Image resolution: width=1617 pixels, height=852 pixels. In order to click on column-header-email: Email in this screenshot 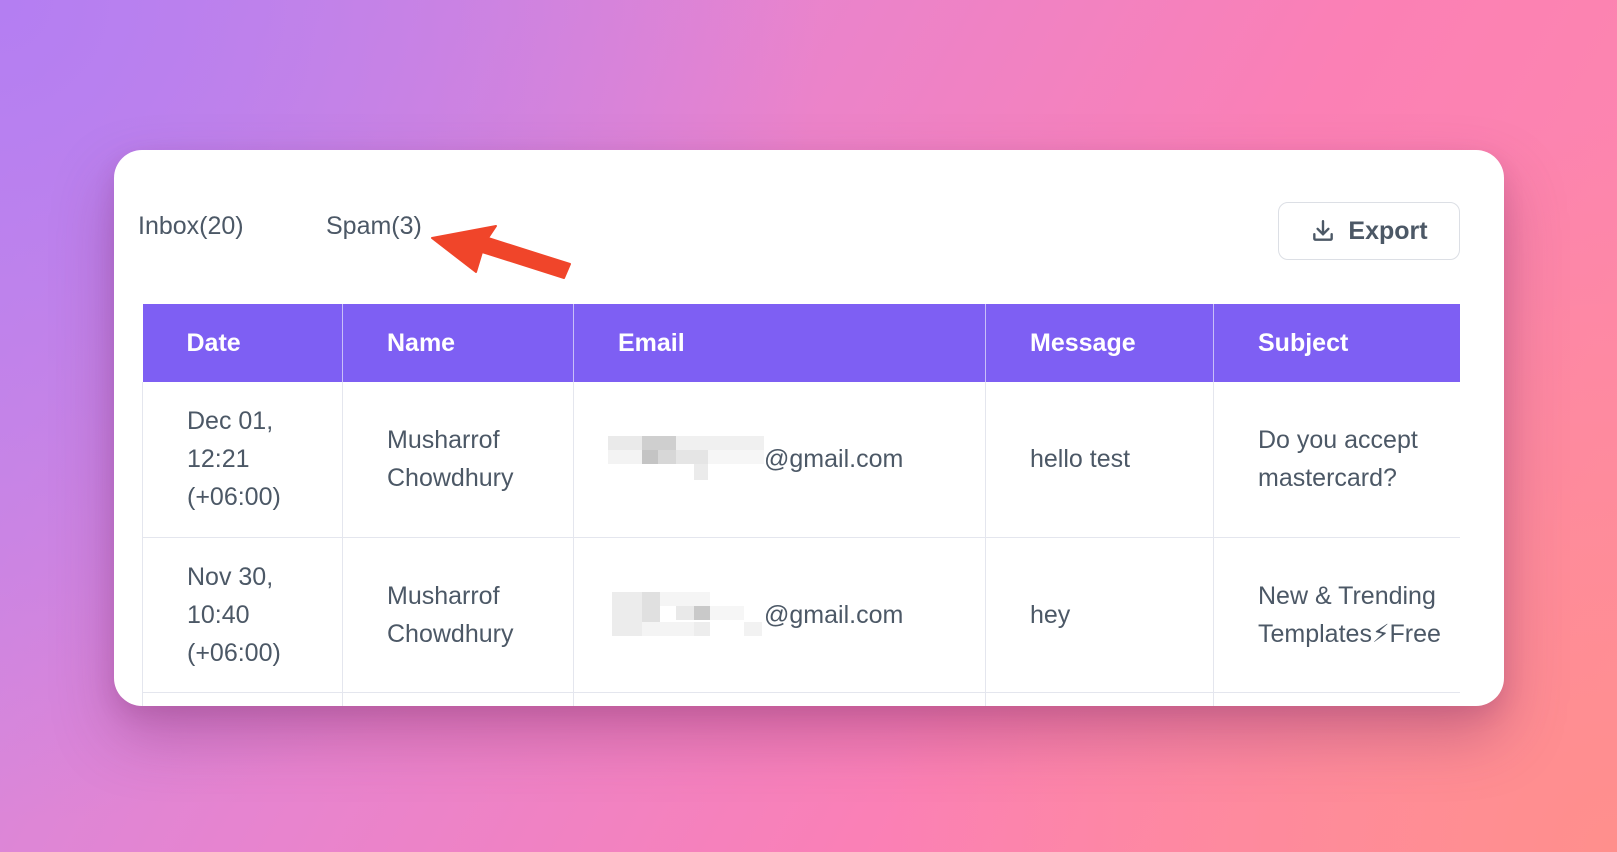, I will do `click(779, 343)`.